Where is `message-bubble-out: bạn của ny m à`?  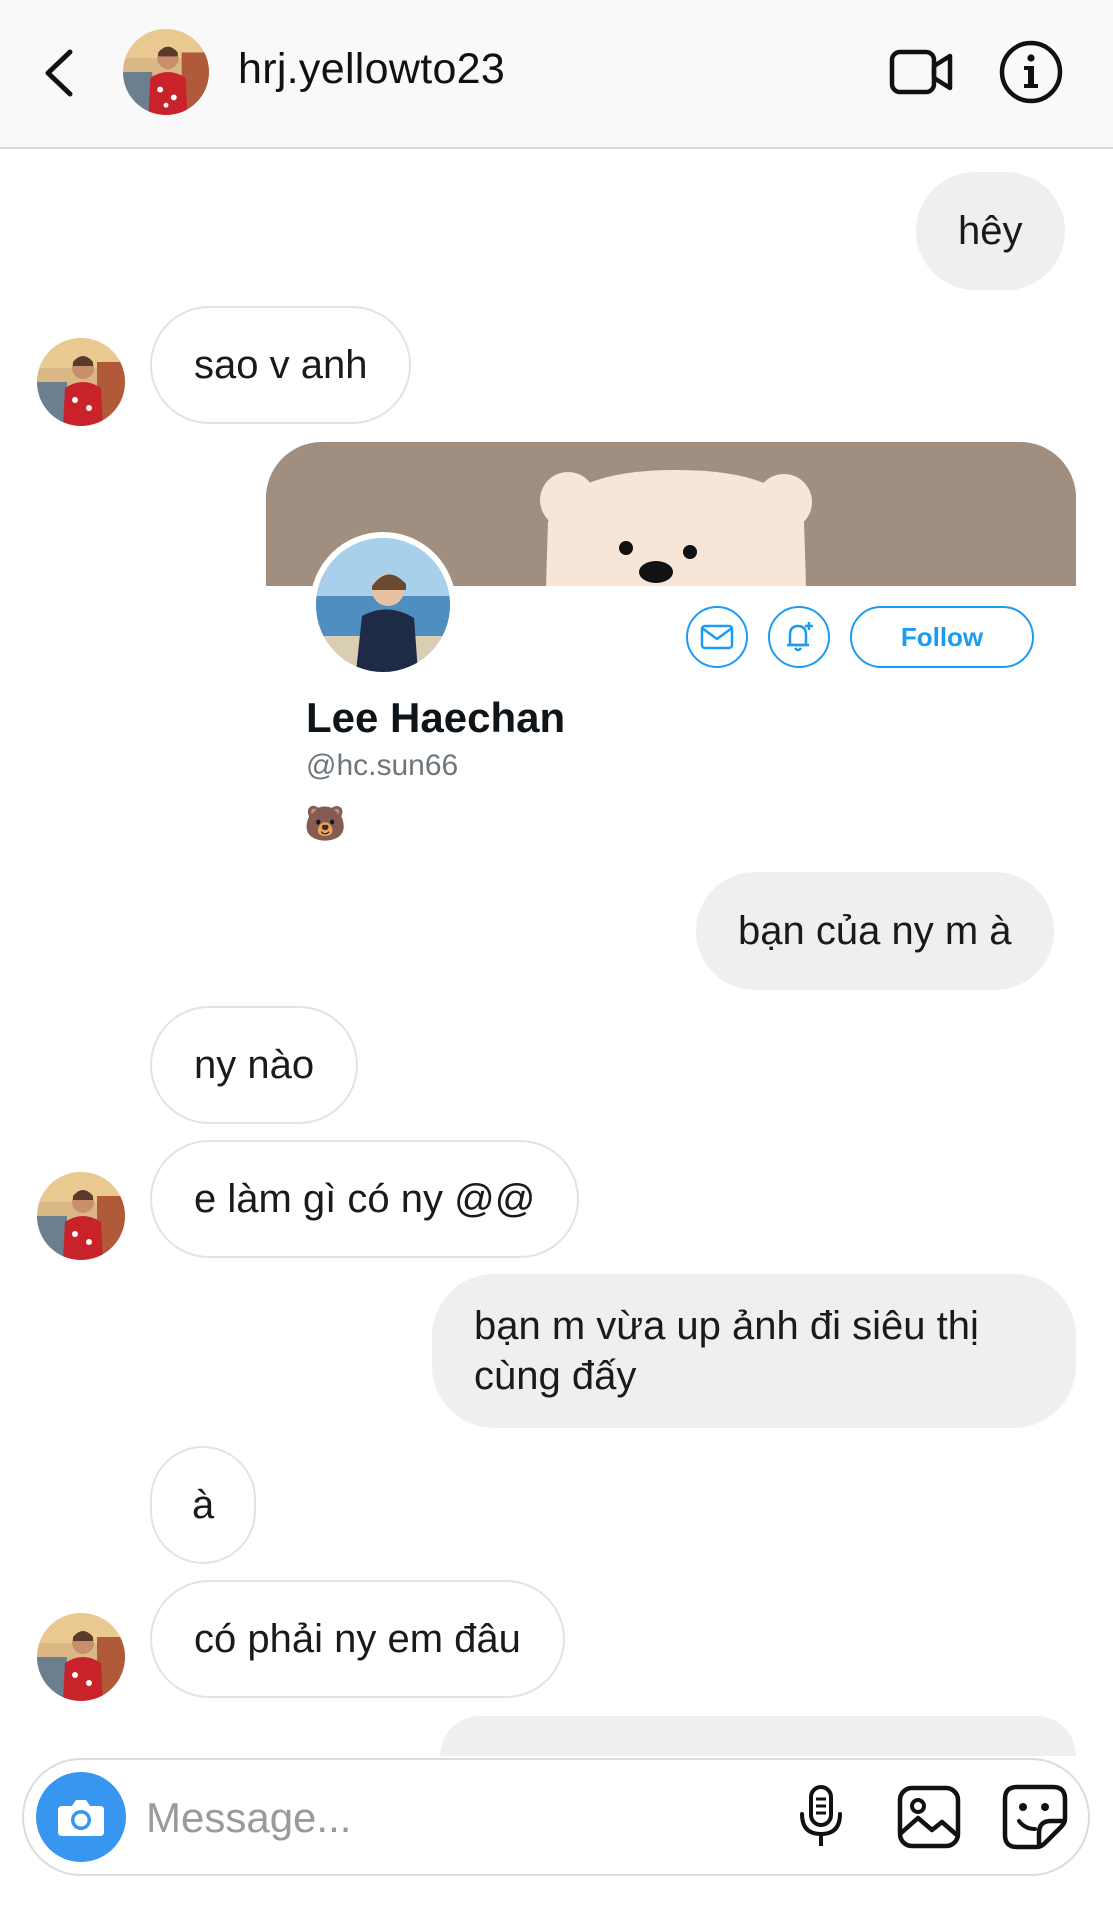 message-bubble-out: bạn của ny m à is located at coordinates (875, 931).